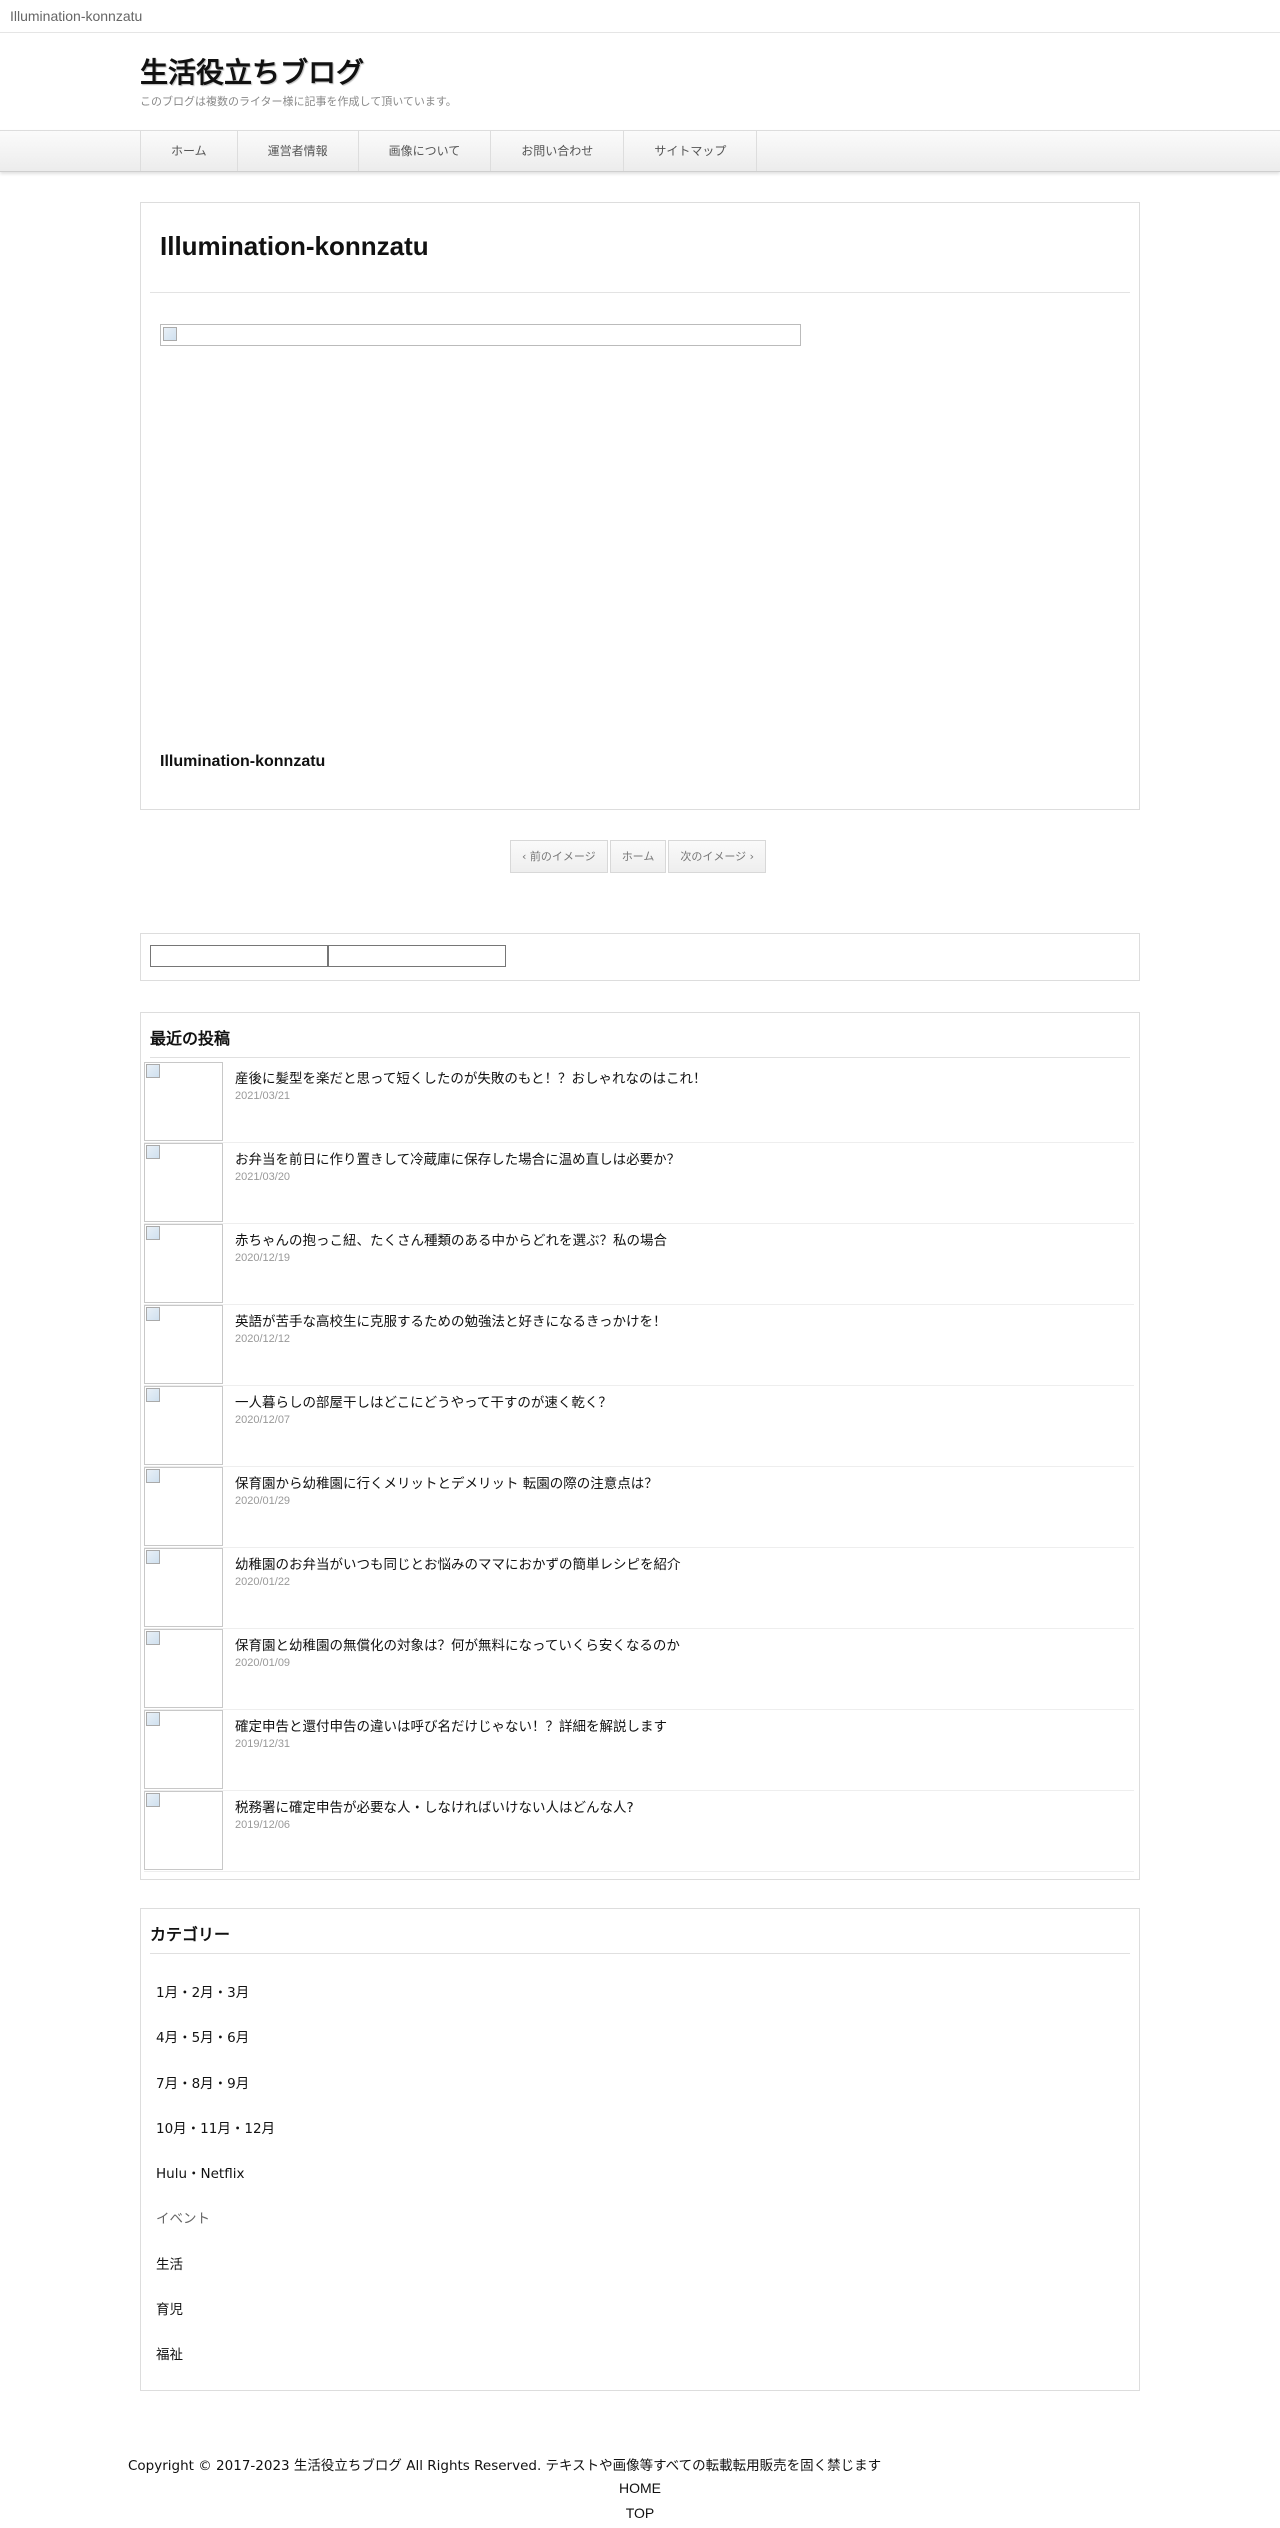  I want to click on nav-item-about-operator: 運営者情報, so click(298, 151).